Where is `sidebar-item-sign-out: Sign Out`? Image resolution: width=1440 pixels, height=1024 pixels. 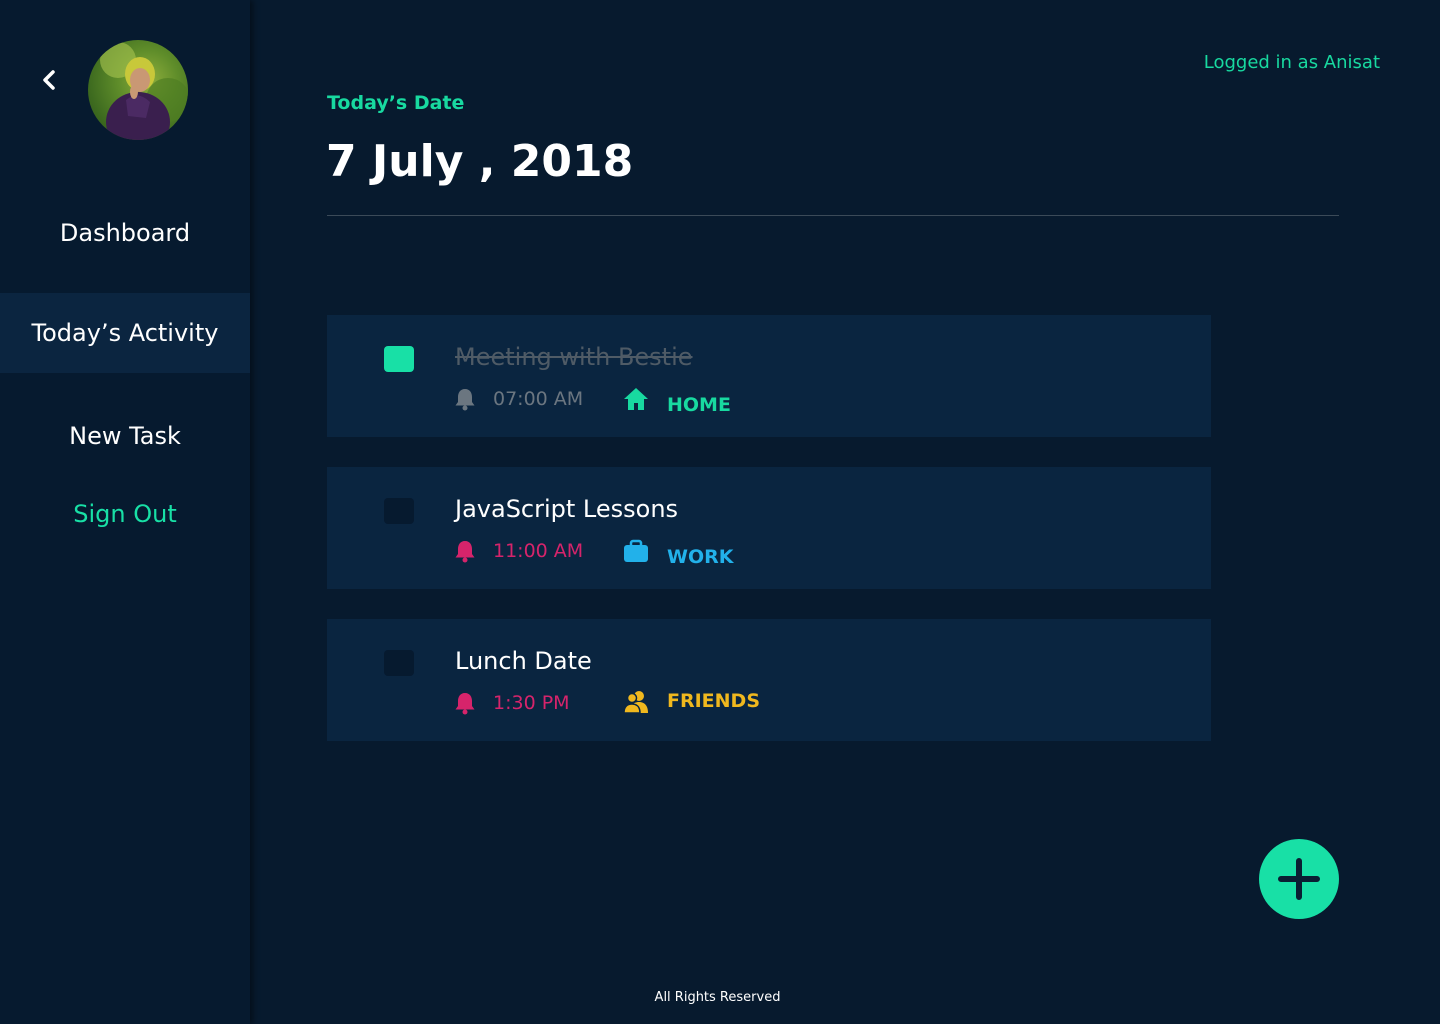
sidebar-item-sign-out: Sign Out is located at coordinates (125, 514).